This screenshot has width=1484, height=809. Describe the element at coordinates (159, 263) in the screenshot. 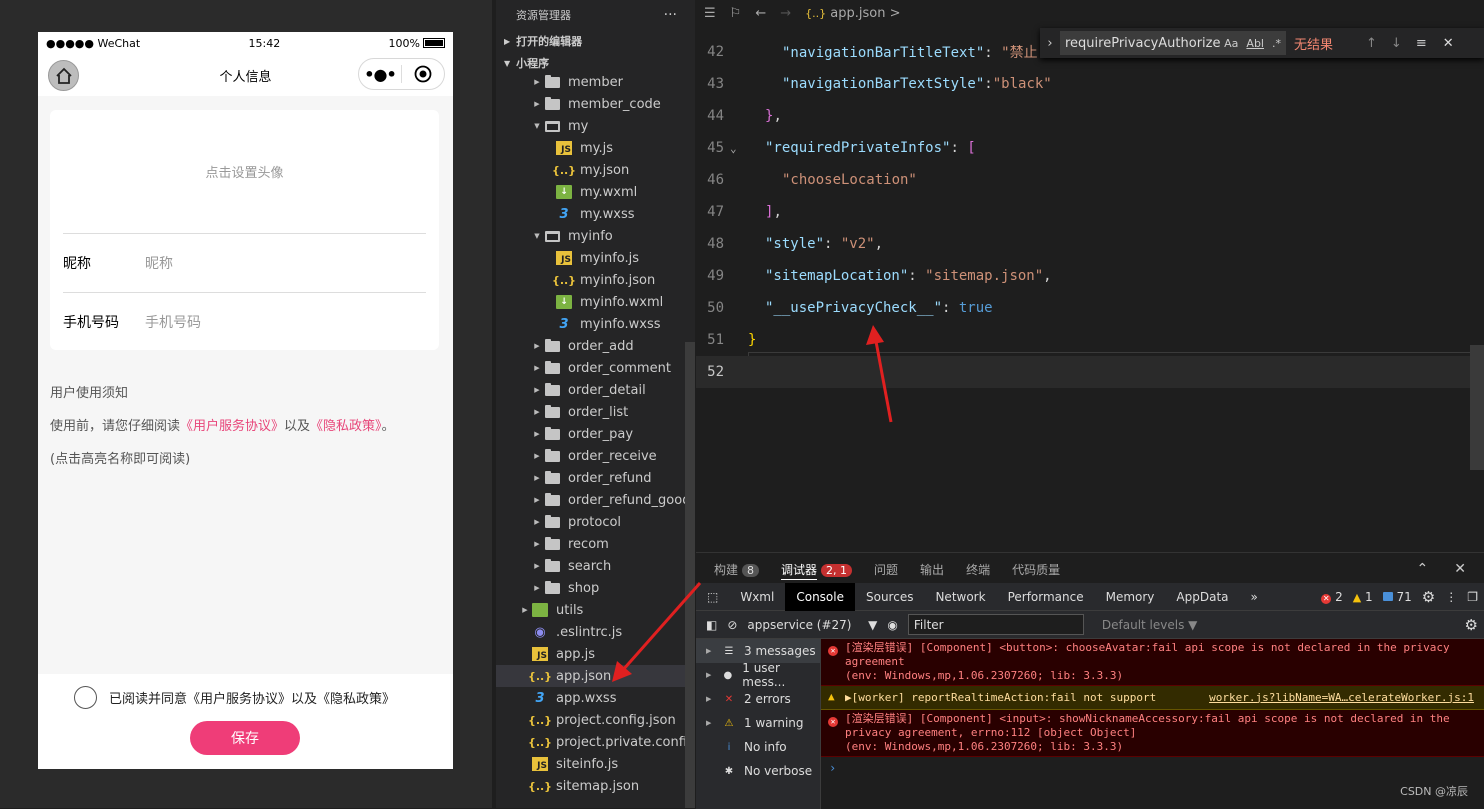

I see `nickname-input: 昵称` at that location.